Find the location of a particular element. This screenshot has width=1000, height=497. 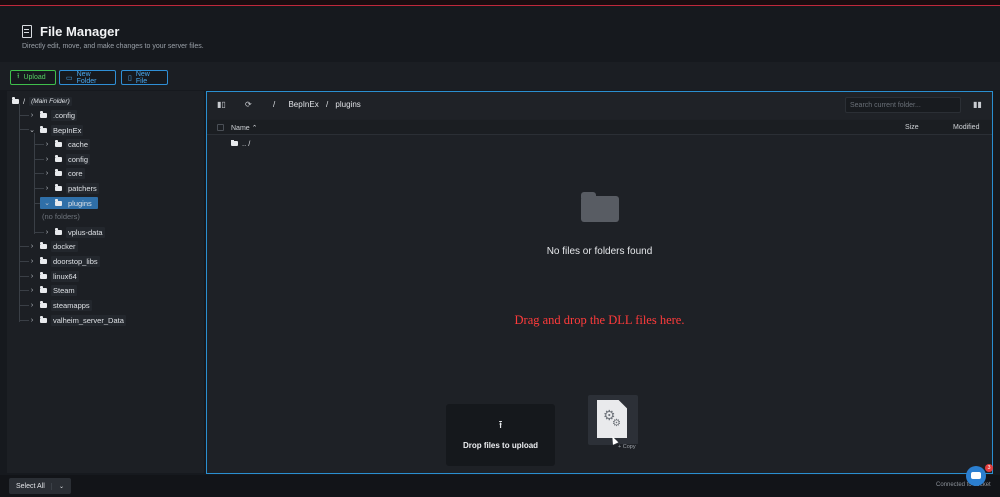

page-header: File Manager is located at coordinates (70, 31).